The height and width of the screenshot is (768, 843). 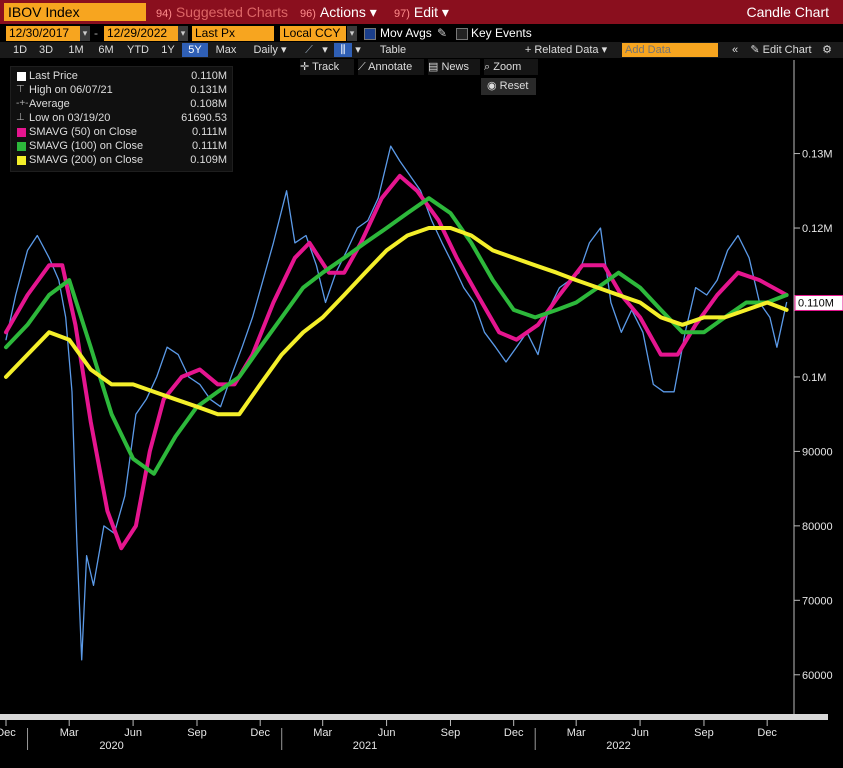 What do you see at coordinates (208, 90) in the screenshot?
I see `legend-value: 0.131M` at bounding box center [208, 90].